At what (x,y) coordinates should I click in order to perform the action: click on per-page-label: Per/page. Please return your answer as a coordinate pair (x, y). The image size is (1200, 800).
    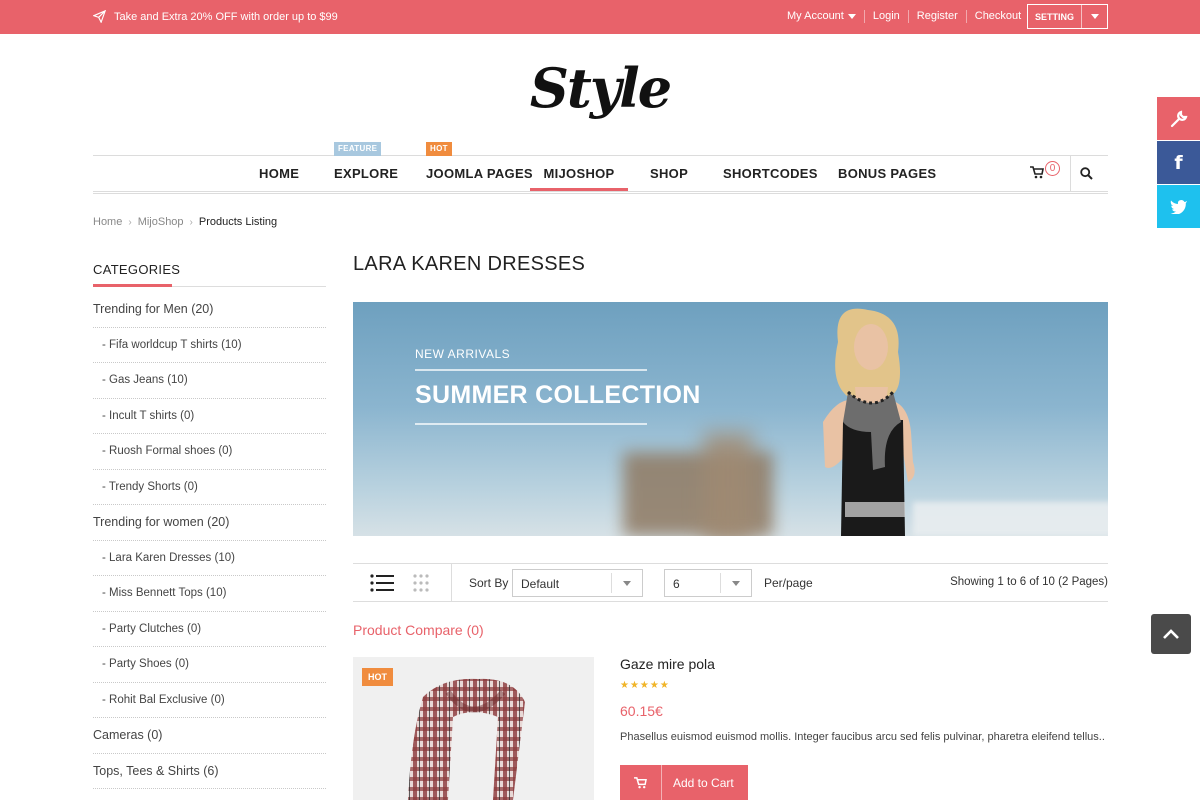
    Looking at the image, I should click on (788, 583).